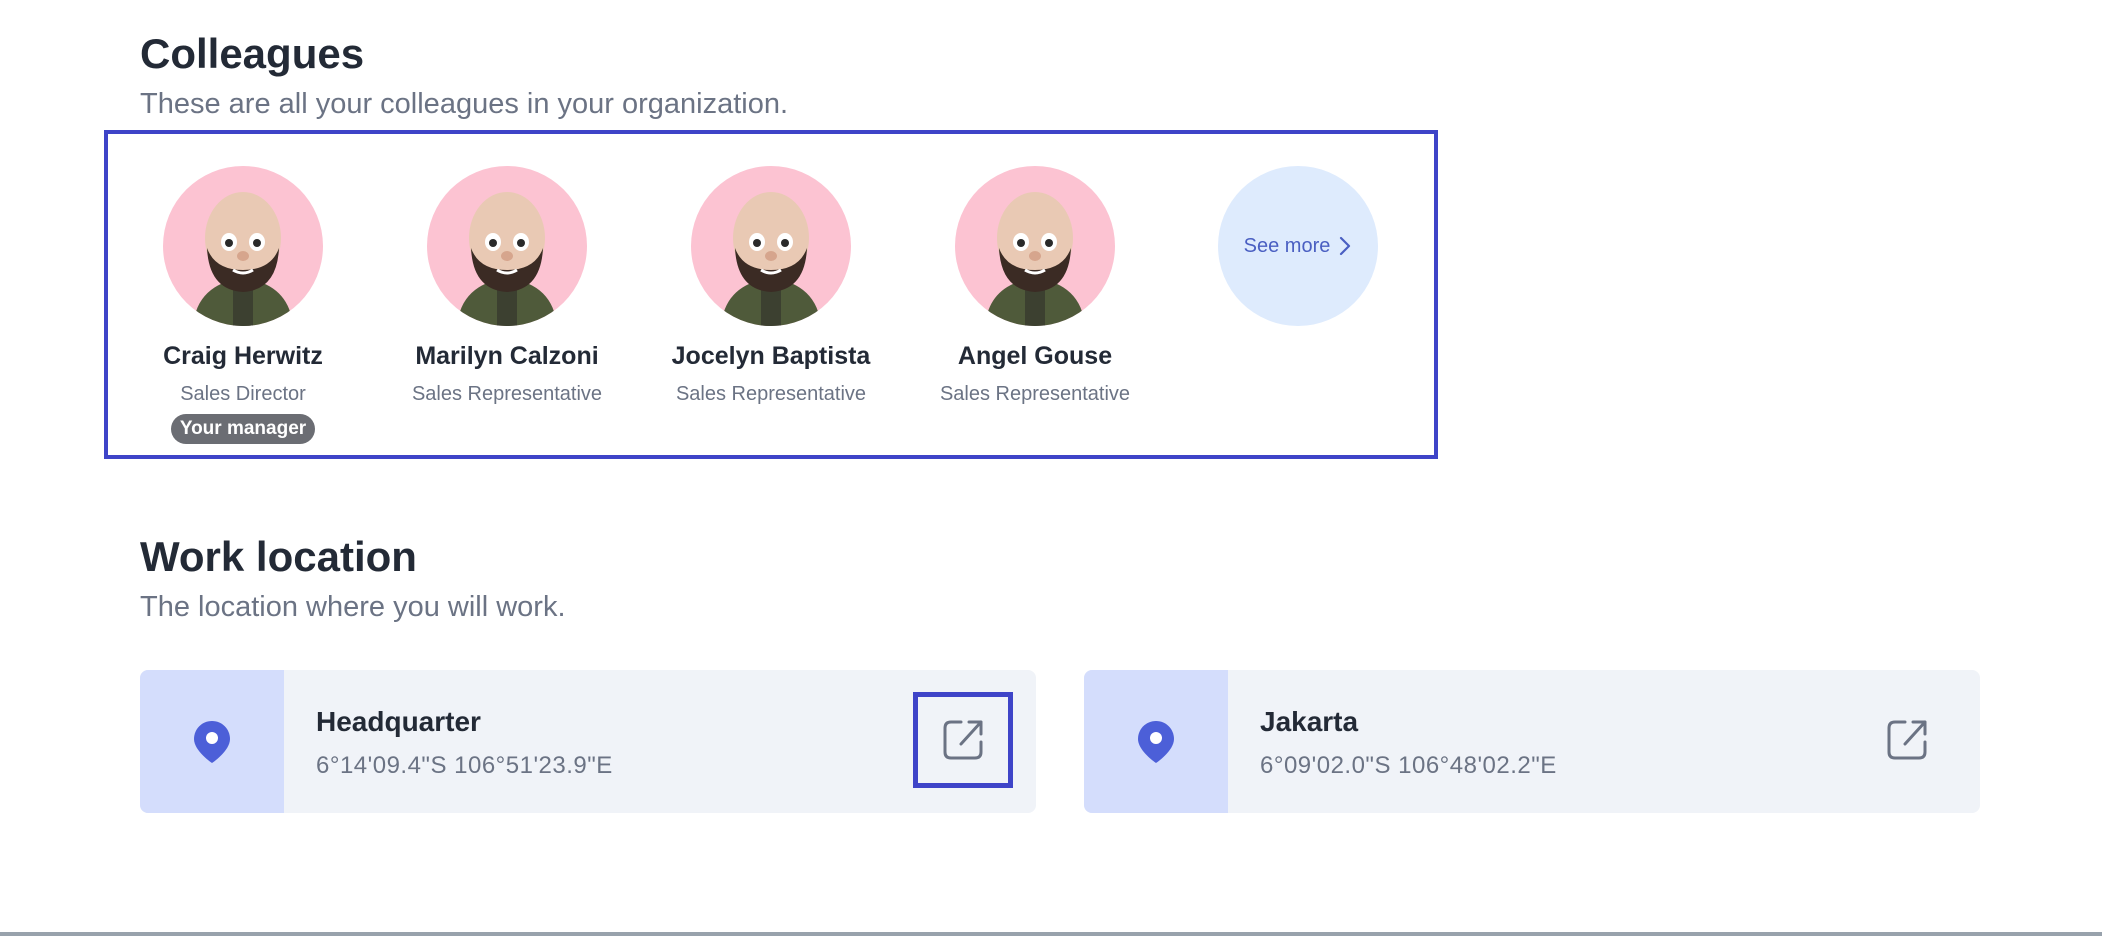 Image resolution: width=2102 pixels, height=936 pixels. Describe the element at coordinates (1408, 765) in the screenshot. I see `location-coordinates: 6°09'02.0"S 106°48'02.2"E` at that location.